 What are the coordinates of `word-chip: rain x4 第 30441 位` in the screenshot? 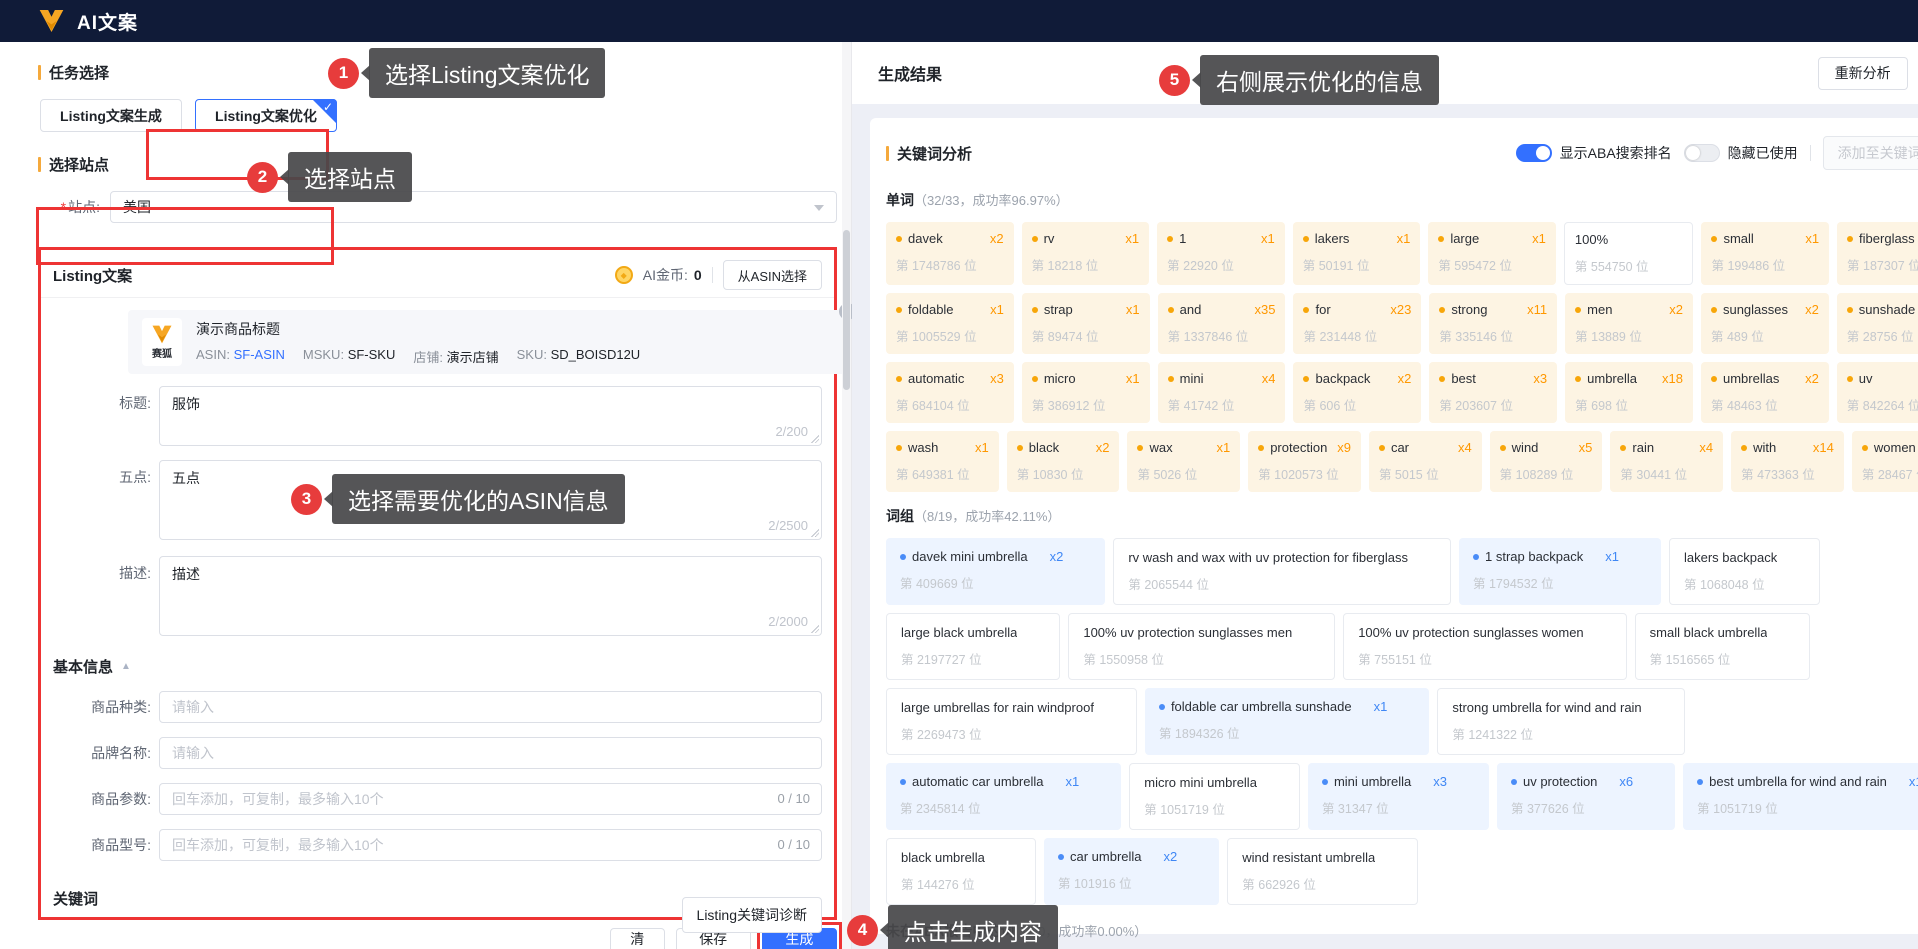 It's located at (1667, 461).